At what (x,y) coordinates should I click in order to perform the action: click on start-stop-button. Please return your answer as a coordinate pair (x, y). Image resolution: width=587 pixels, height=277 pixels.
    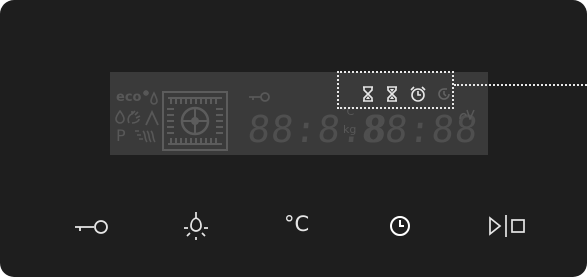
    Looking at the image, I should click on (507, 226).